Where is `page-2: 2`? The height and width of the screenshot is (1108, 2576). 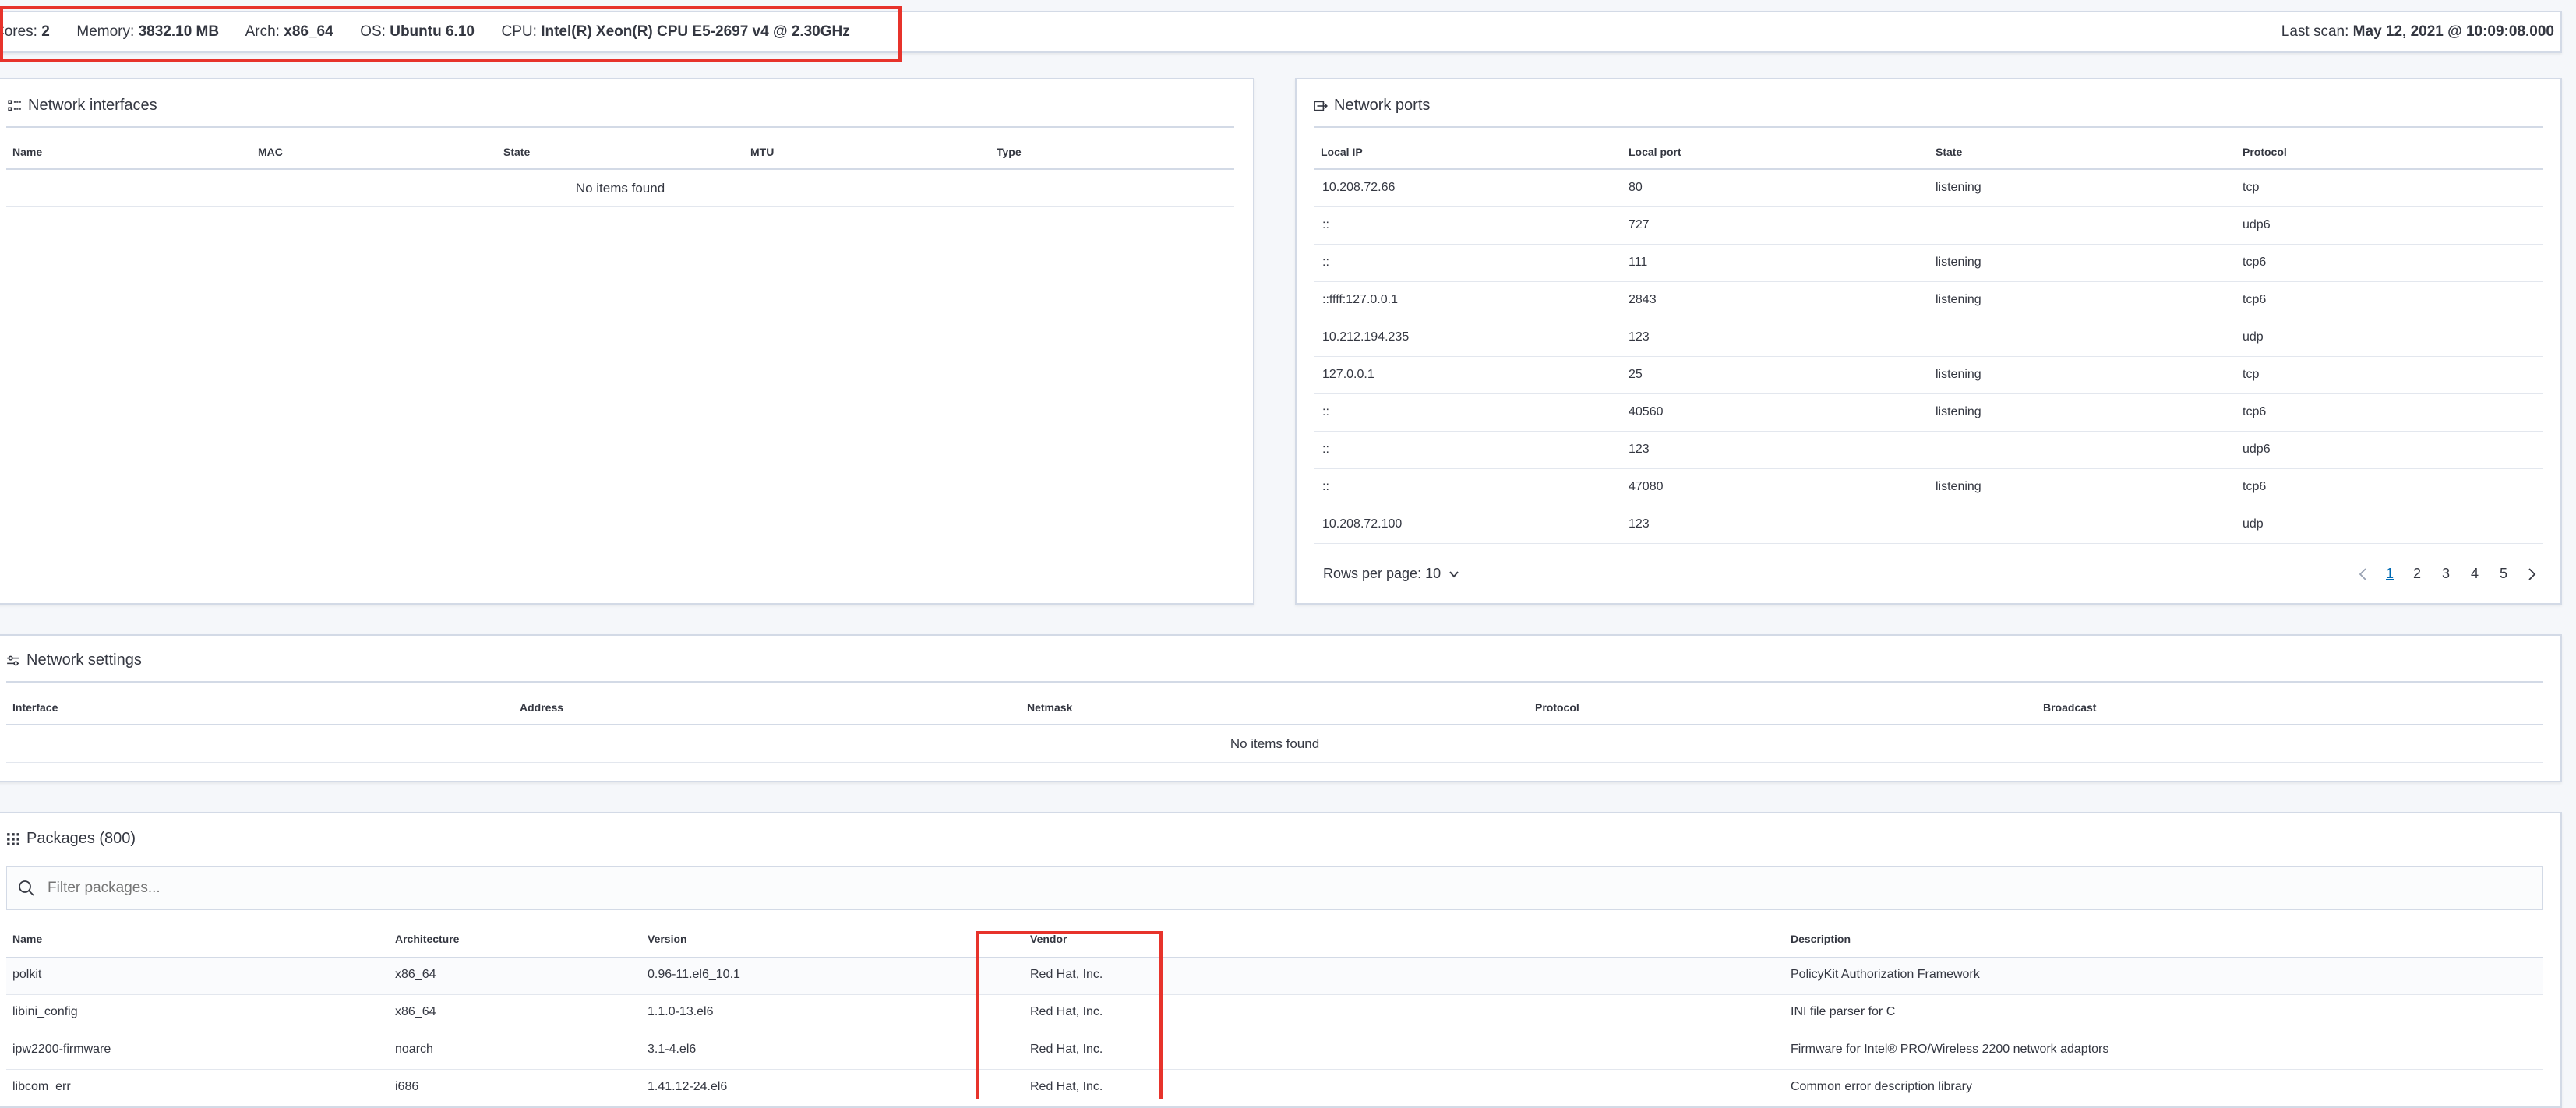
page-2: 2 is located at coordinates (2417, 574).